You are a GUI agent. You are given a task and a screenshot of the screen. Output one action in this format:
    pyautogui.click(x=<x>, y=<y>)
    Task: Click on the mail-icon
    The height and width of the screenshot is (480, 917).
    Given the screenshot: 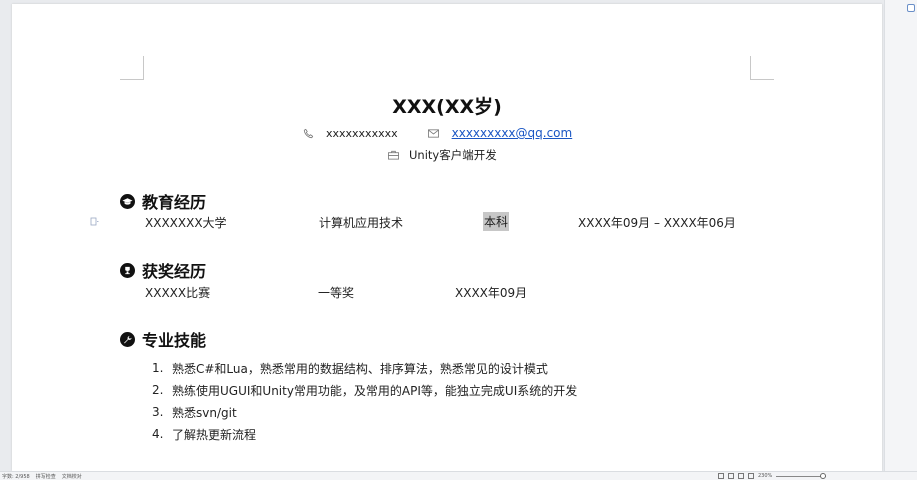 What is the action you would take?
    pyautogui.click(x=434, y=133)
    